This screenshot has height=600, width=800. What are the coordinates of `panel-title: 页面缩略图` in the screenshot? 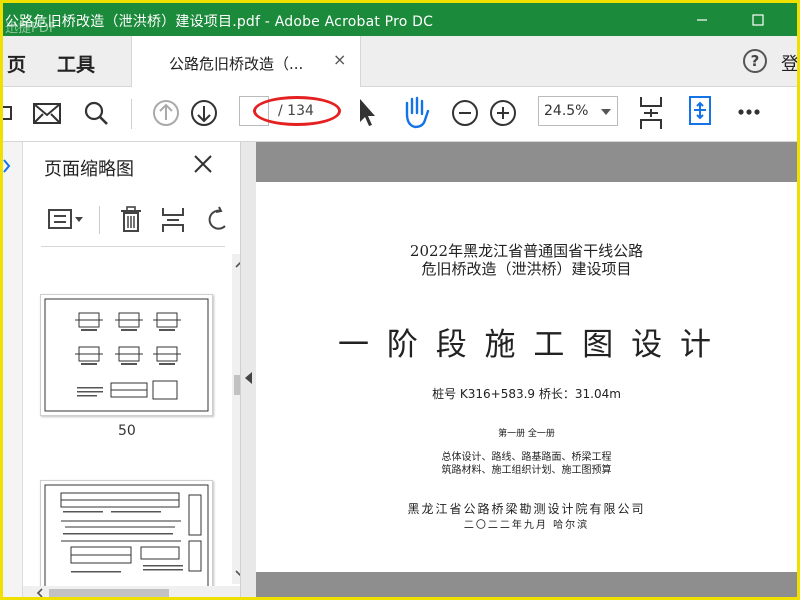 It's located at (89, 169).